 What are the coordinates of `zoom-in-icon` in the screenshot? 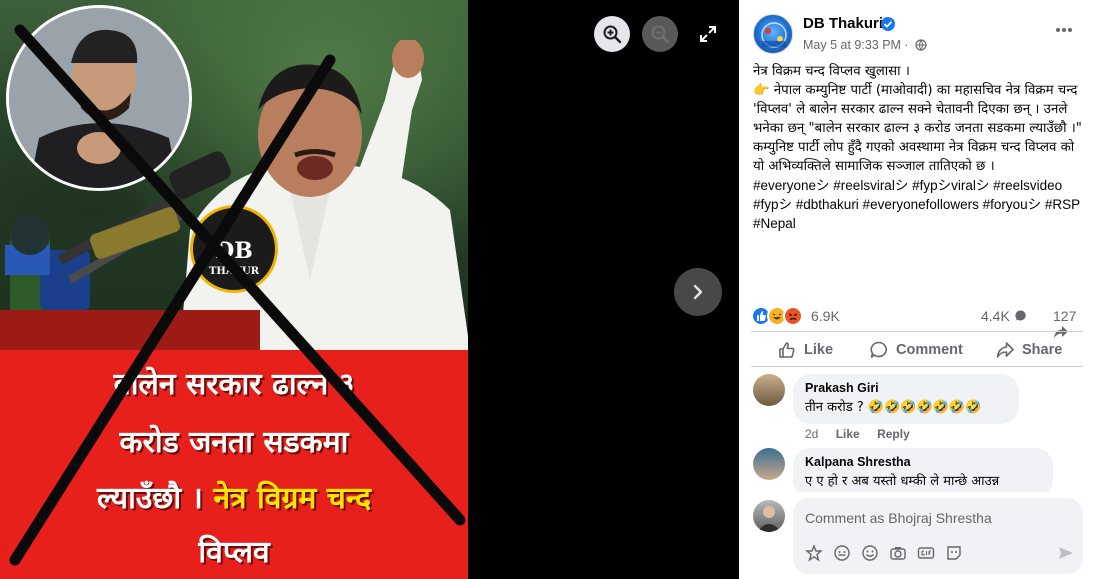 It's located at (612, 34).